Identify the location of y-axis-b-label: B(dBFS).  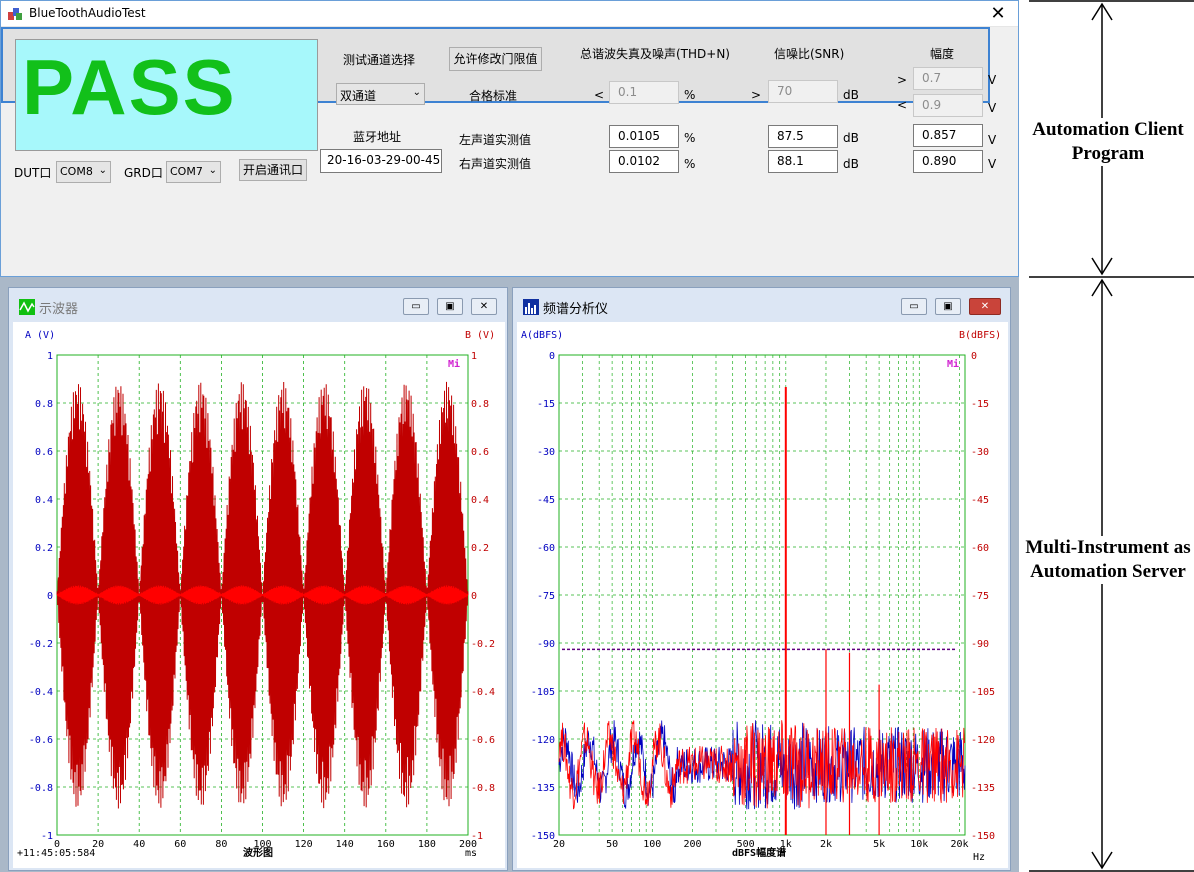
(980, 335).